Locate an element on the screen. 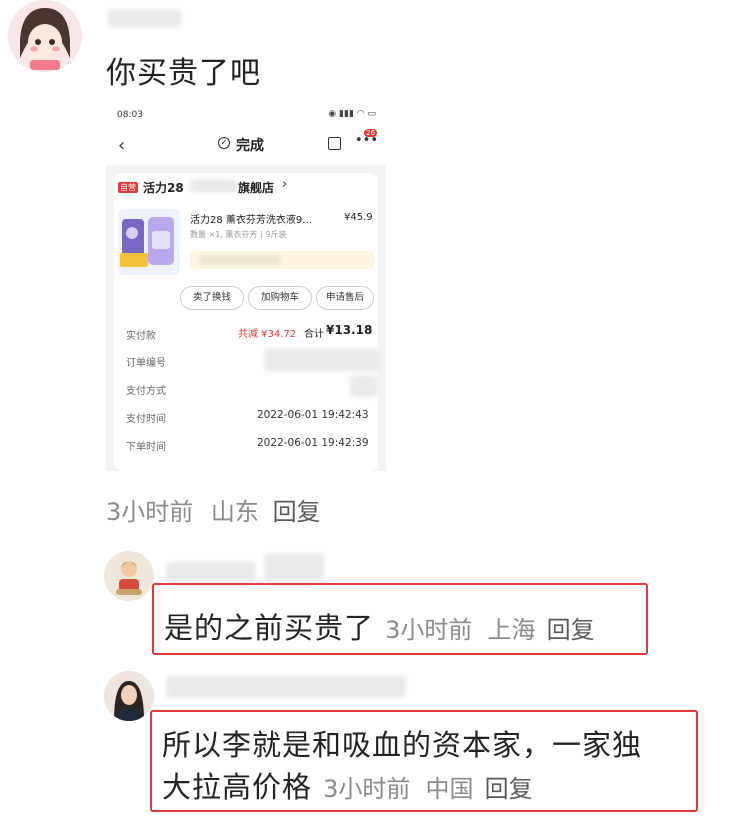 The height and width of the screenshot is (816, 730). discount-amount: 共减 ¥34.72 is located at coordinates (267, 334).